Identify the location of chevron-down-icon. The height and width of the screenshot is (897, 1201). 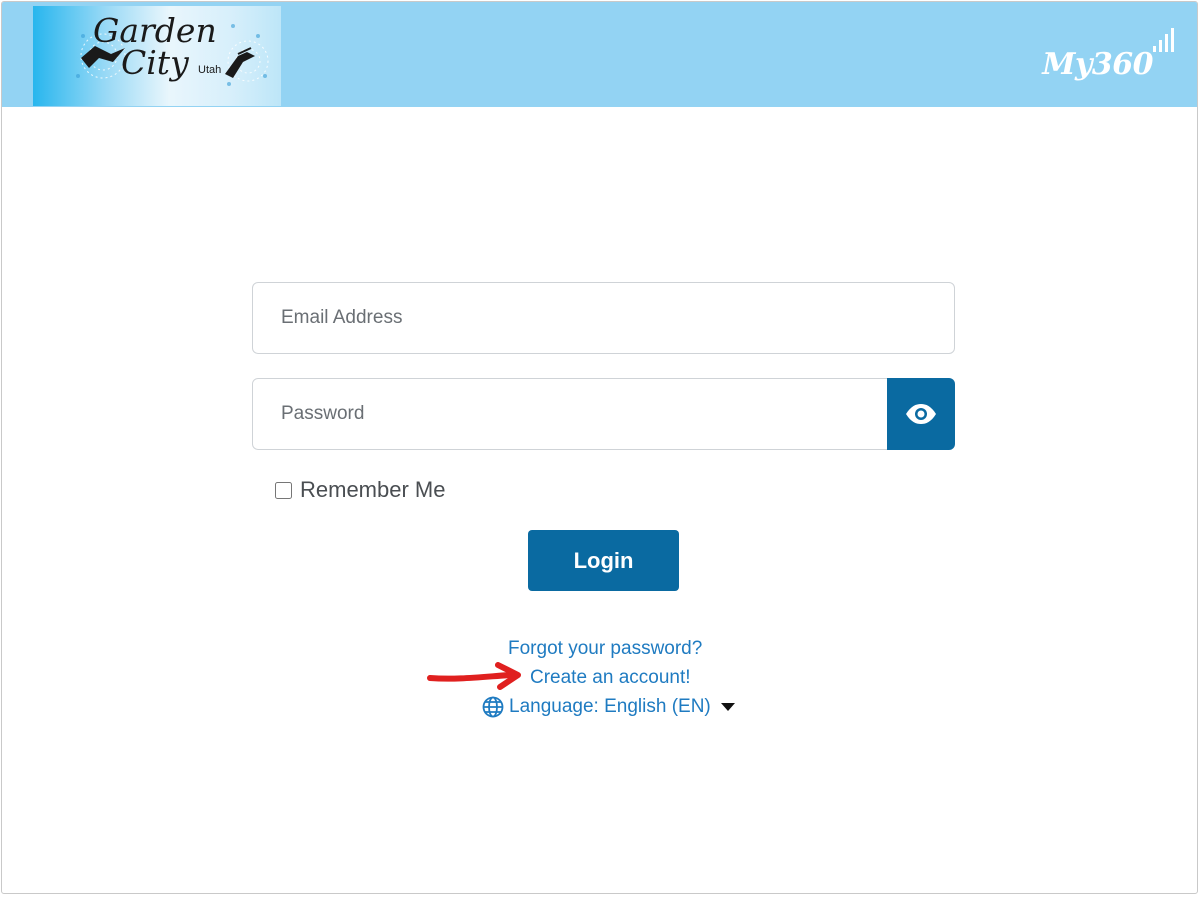
(727, 707).